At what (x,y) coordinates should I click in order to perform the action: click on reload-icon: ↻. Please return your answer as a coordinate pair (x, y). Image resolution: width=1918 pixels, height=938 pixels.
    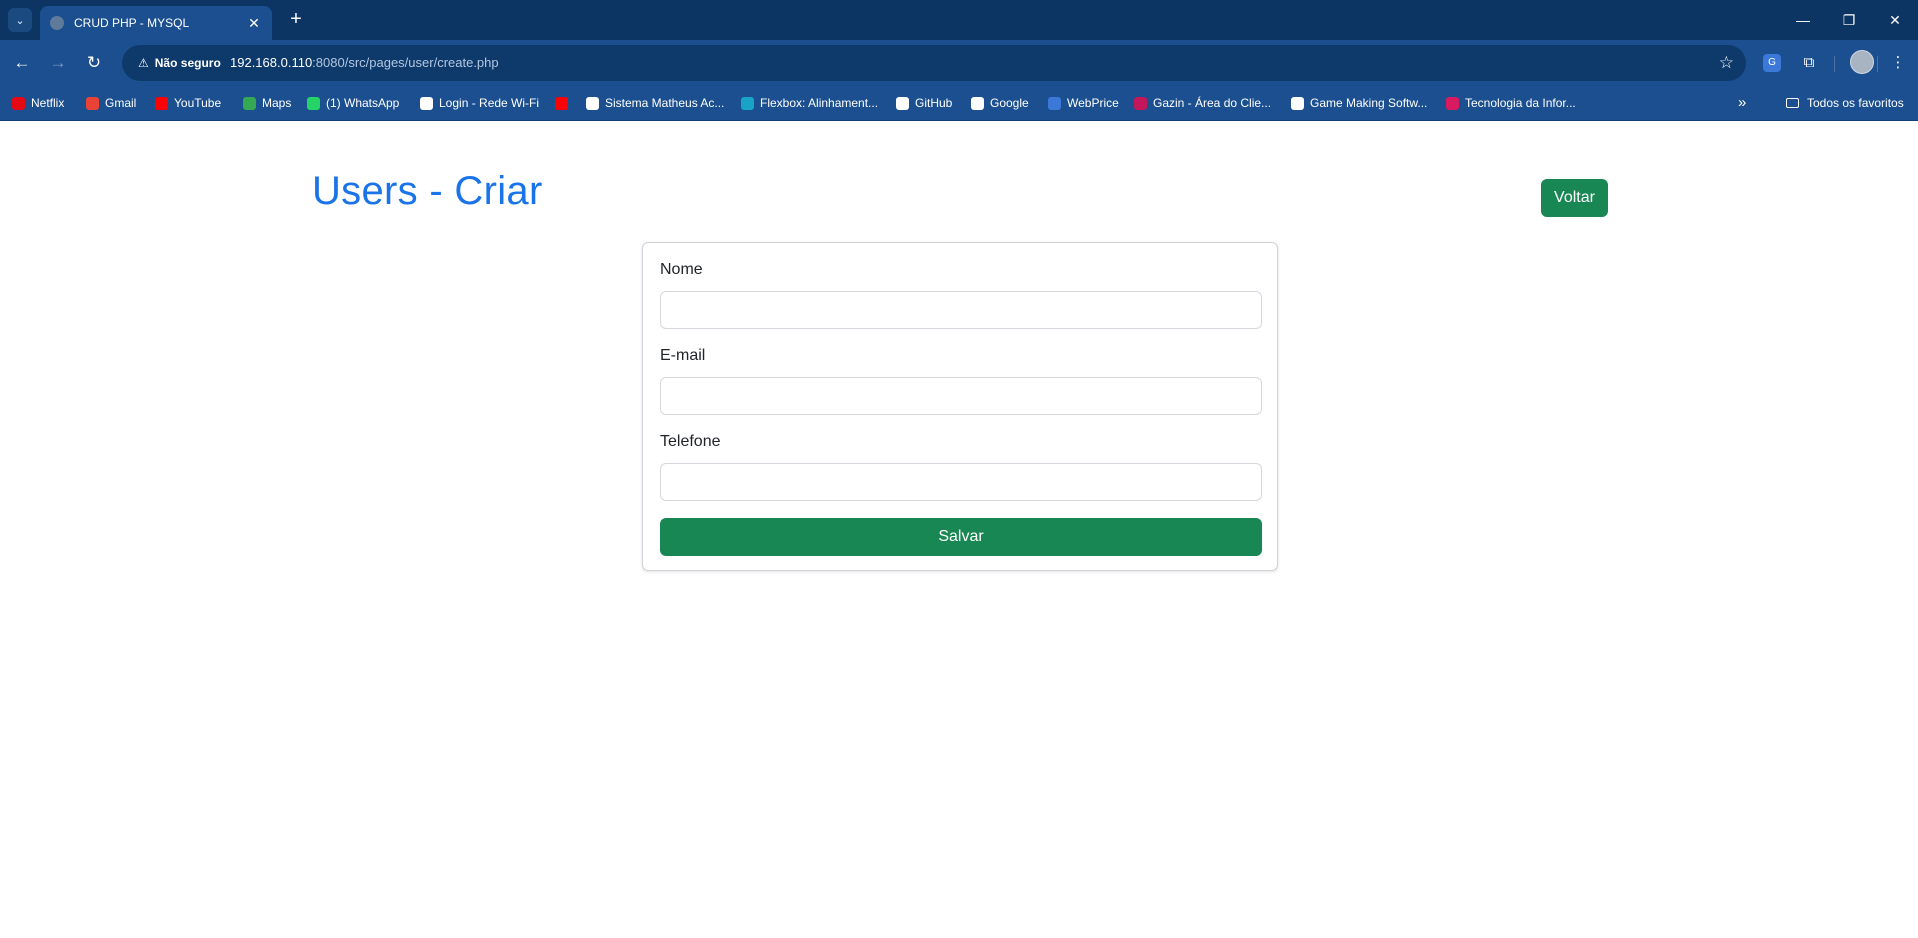
    Looking at the image, I should click on (94, 62).